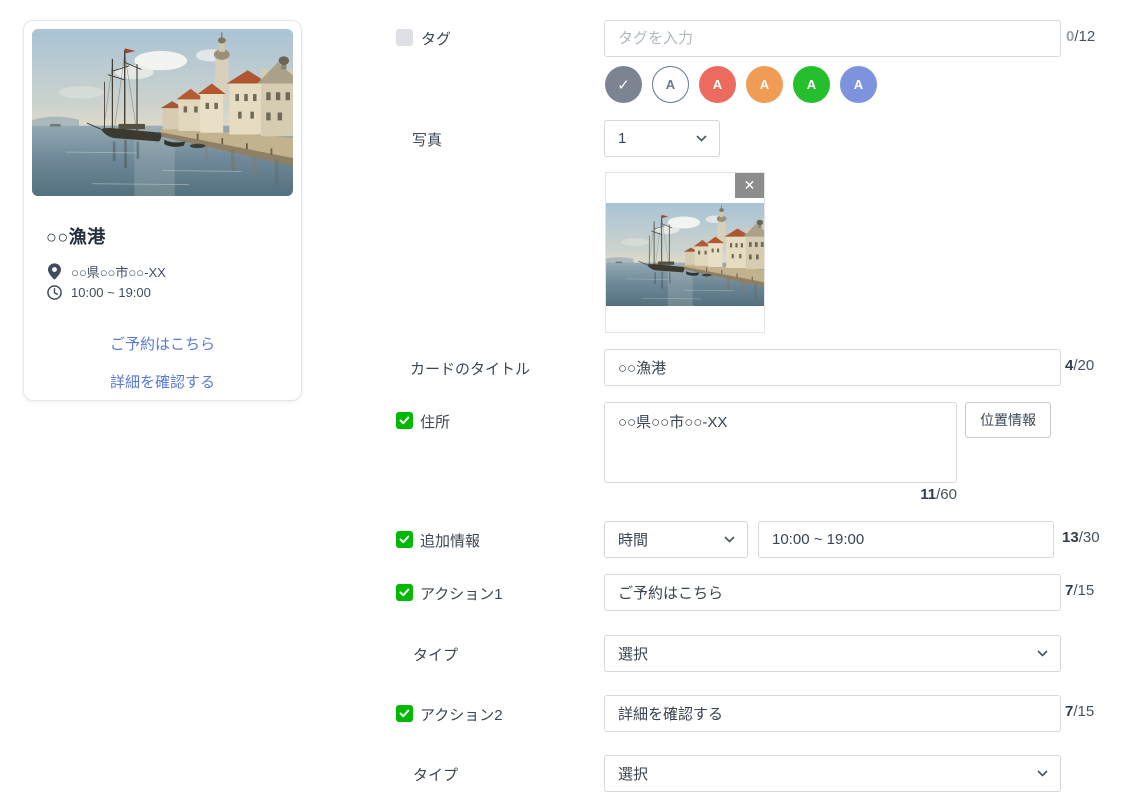 The height and width of the screenshot is (803, 1144). What do you see at coordinates (1008, 420) in the screenshot?
I see `location-info-button: 位置情報` at bounding box center [1008, 420].